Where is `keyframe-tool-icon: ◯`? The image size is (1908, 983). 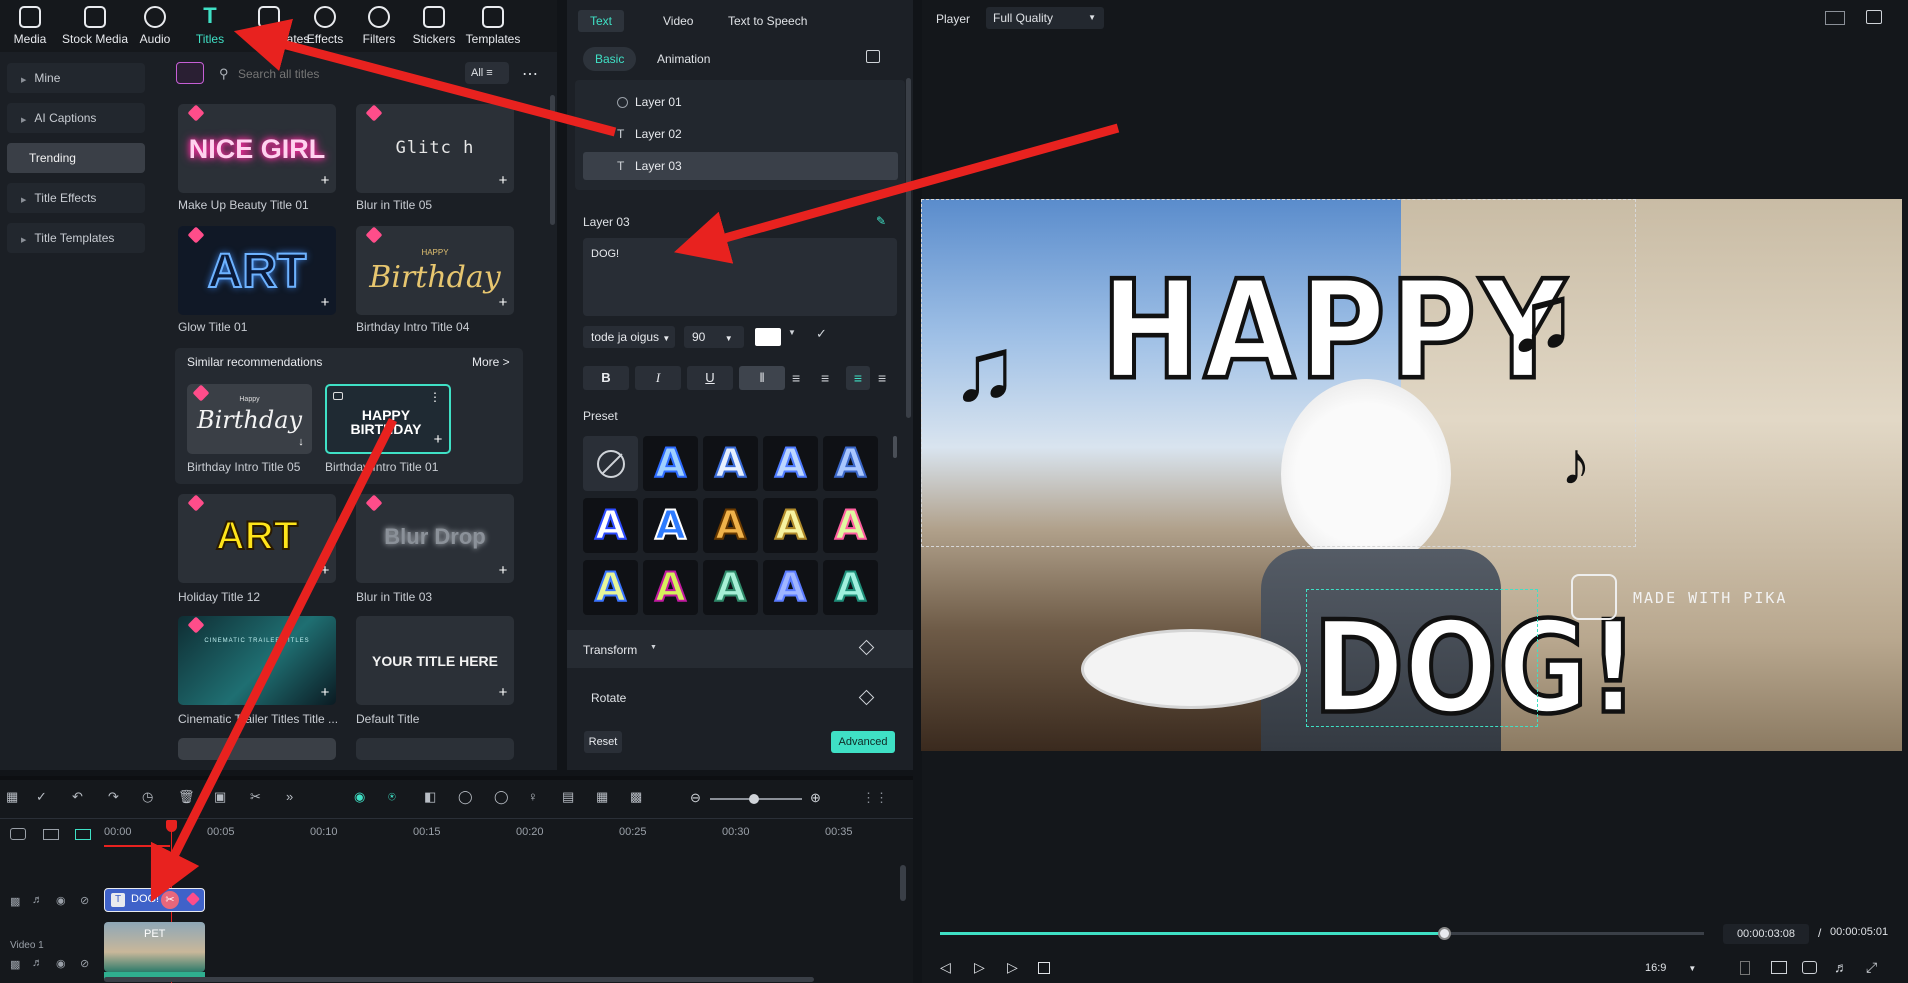
keyframe-tool-icon: ◯ is located at coordinates (465, 797).